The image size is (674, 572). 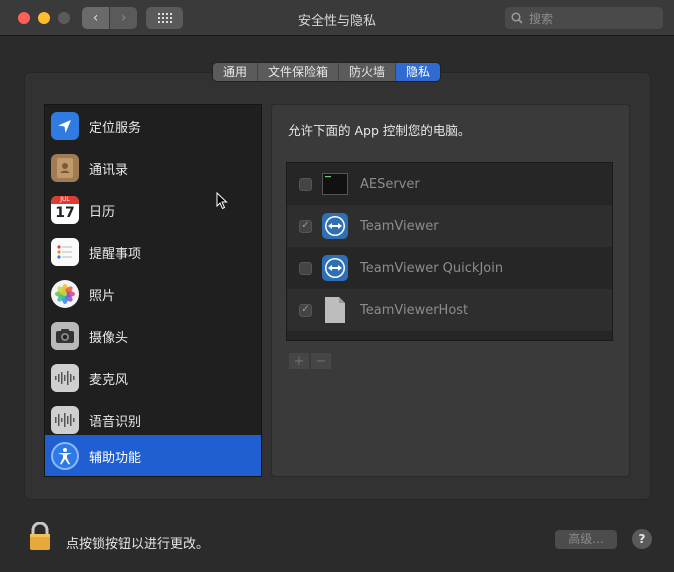 I want to click on sidebar-item-label: 提醒事项, so click(x=115, y=254).